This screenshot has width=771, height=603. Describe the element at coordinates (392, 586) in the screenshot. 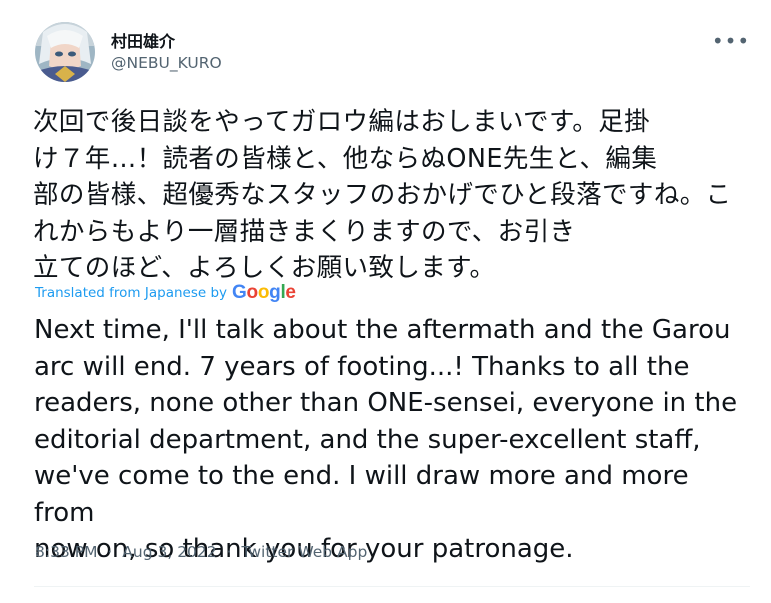

I see `divider` at that location.